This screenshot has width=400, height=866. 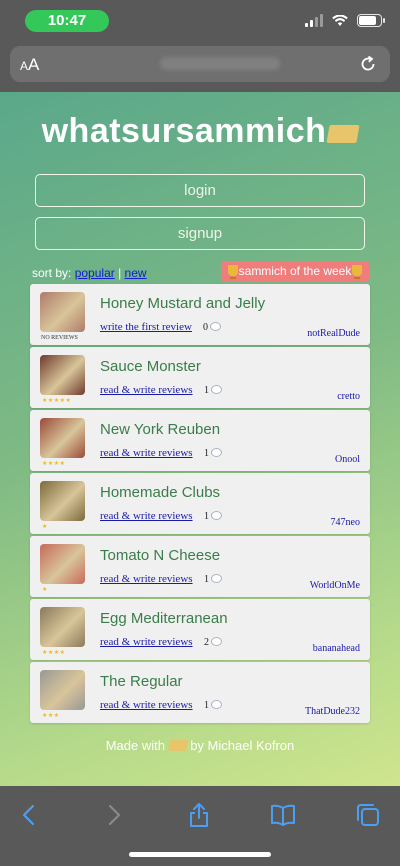 I want to click on sort-popular-link: popular, so click(x=95, y=273).